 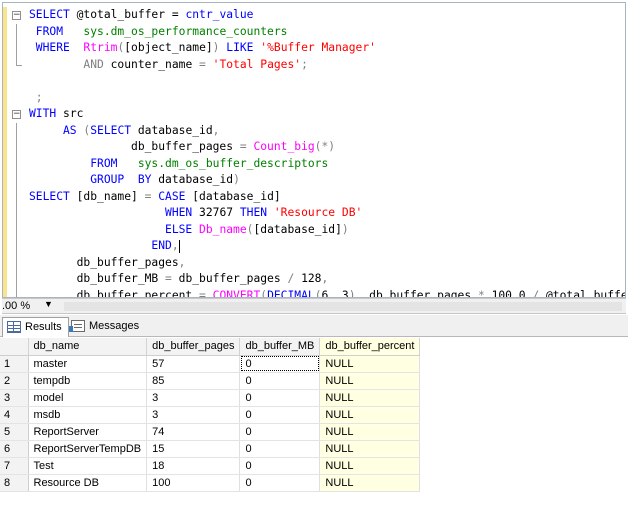 What do you see at coordinates (297, 229) in the screenshot?
I see `code-token: [database_id]` at bounding box center [297, 229].